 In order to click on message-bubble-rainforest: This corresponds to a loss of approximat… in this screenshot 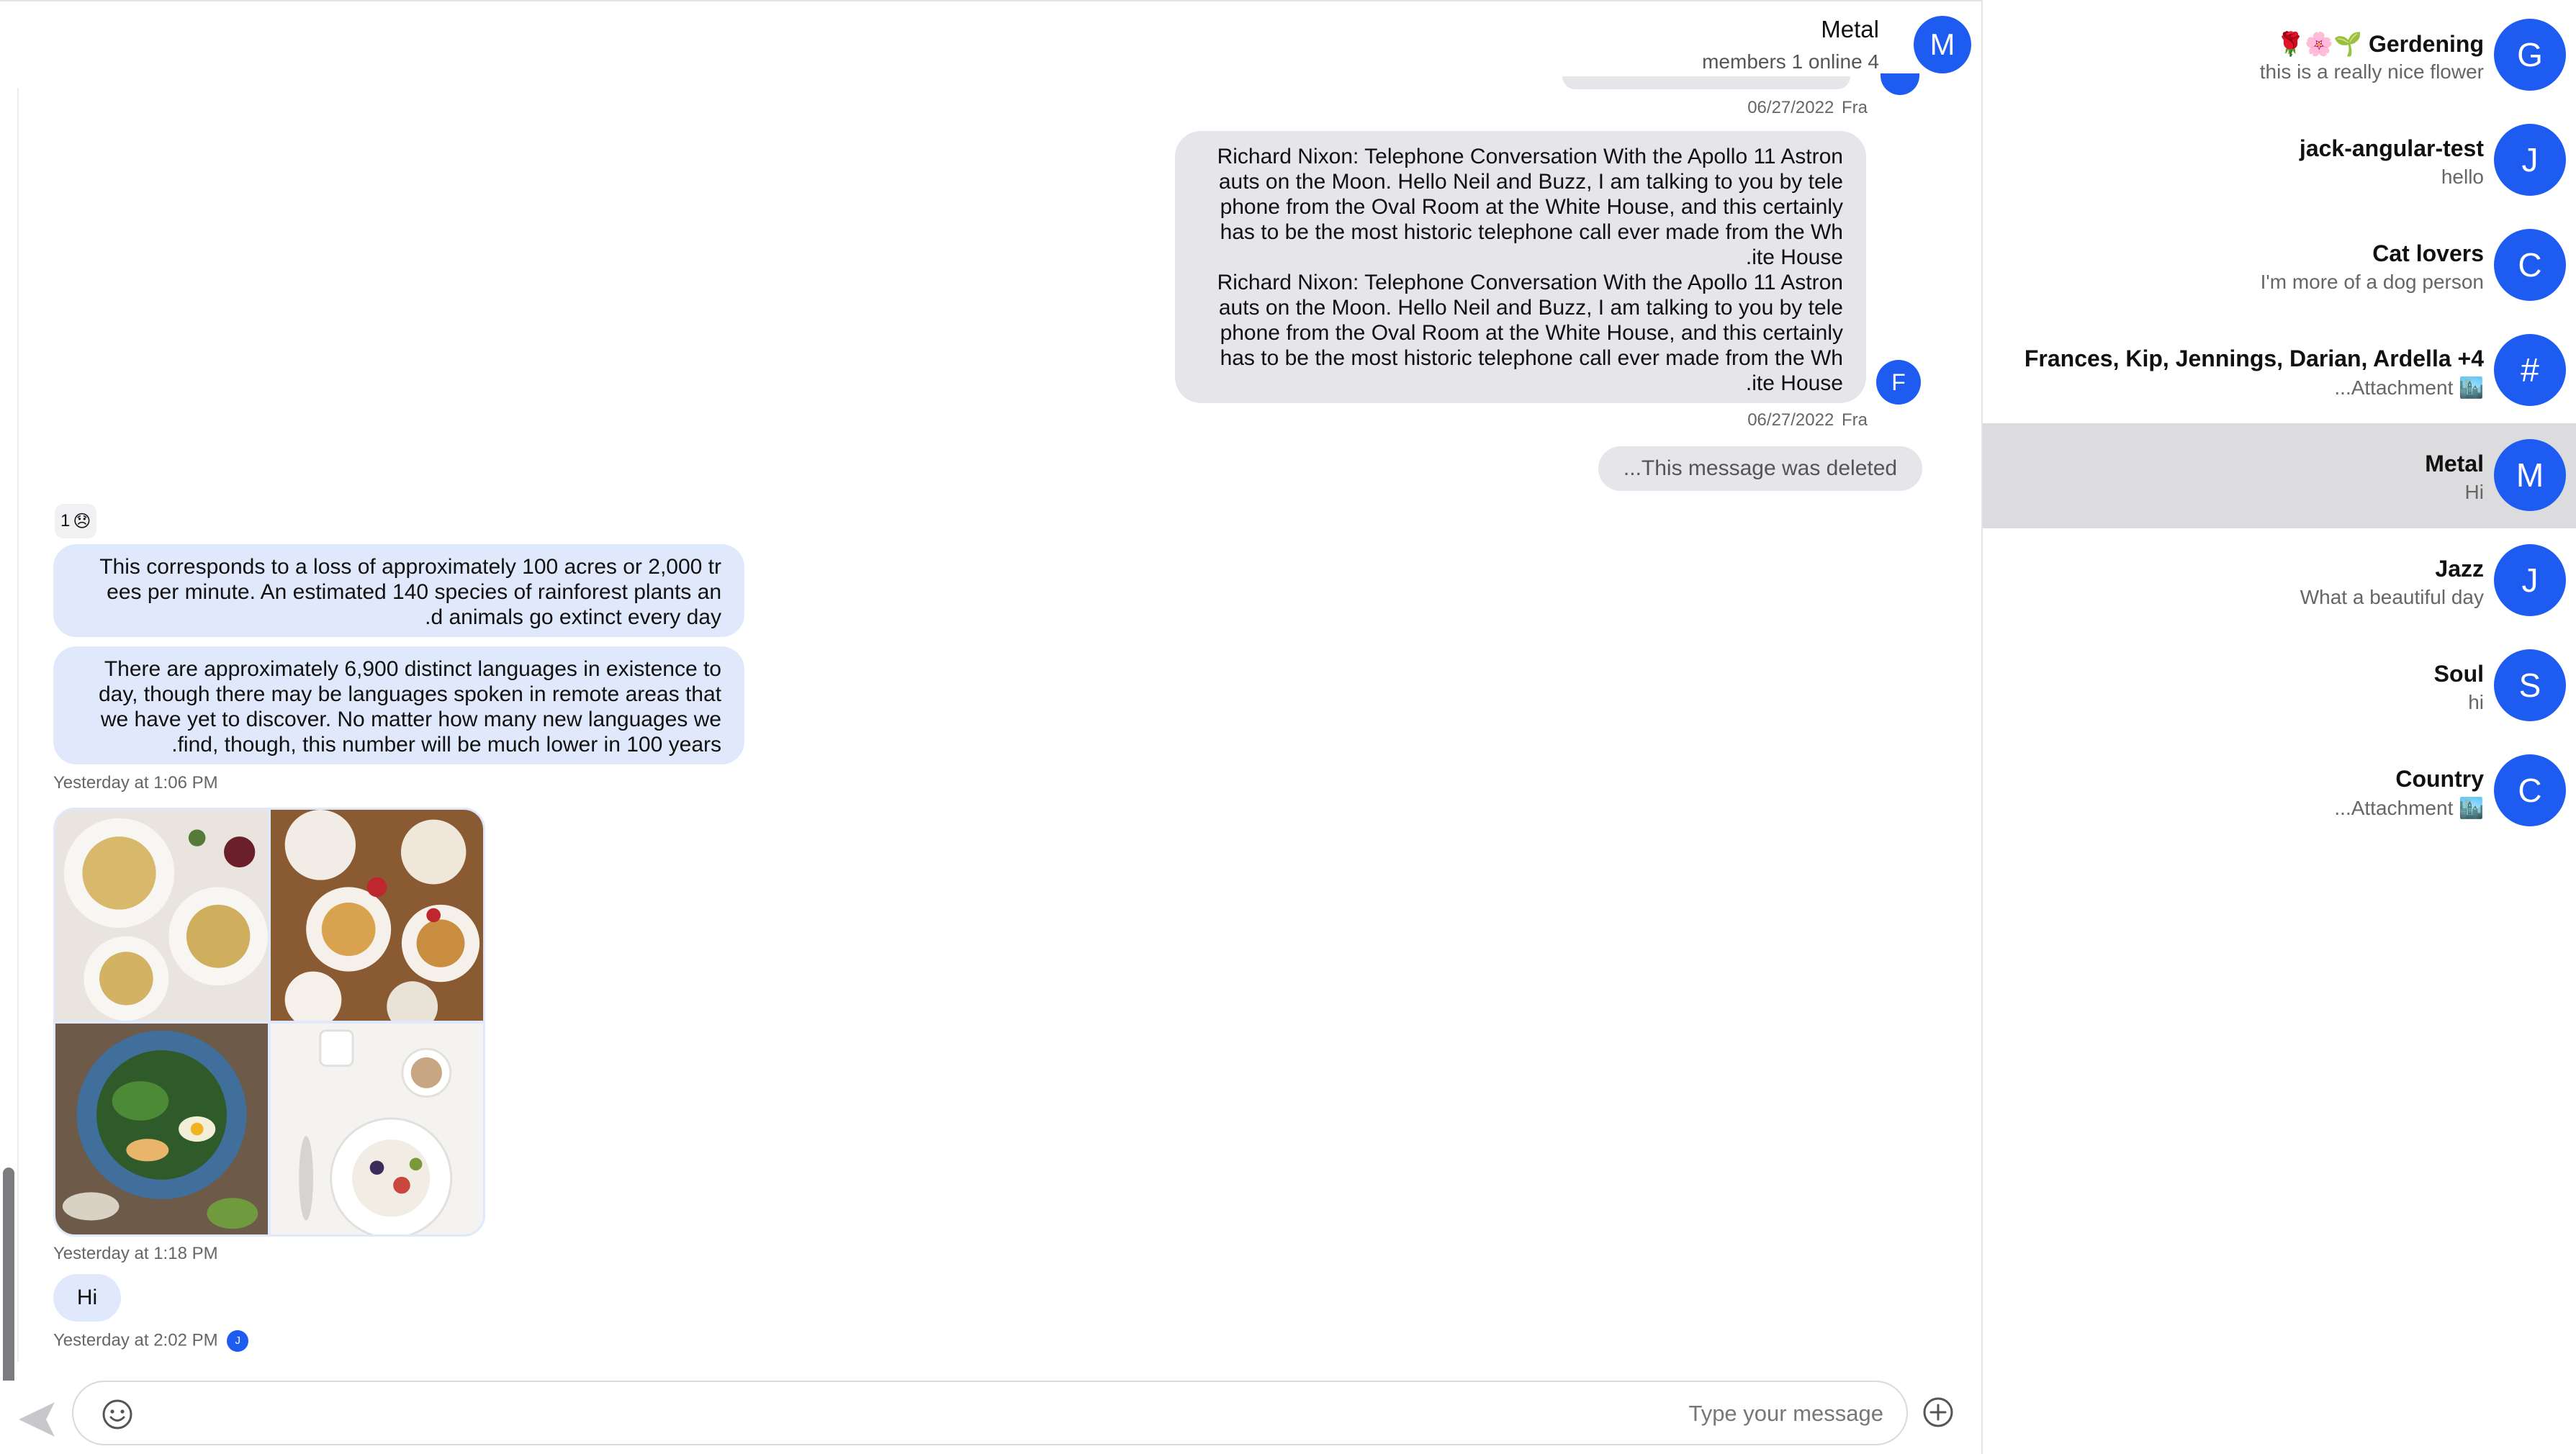, I will do `click(398, 590)`.